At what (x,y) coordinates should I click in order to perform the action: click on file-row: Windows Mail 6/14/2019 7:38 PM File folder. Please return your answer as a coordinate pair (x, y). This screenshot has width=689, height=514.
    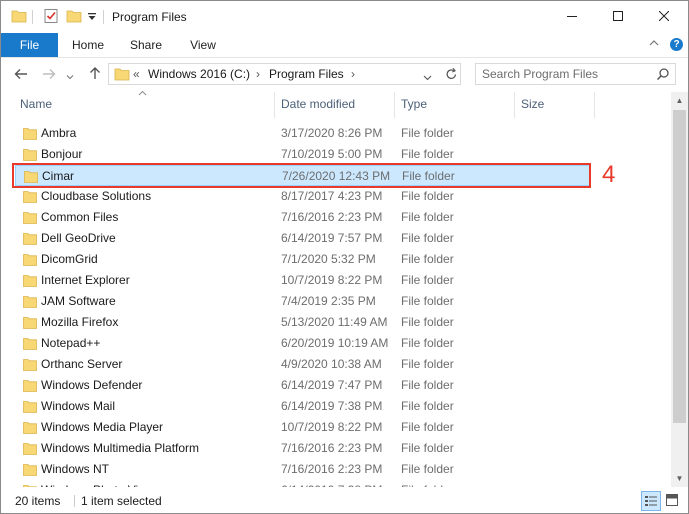
    Looking at the image, I should click on (302, 406).